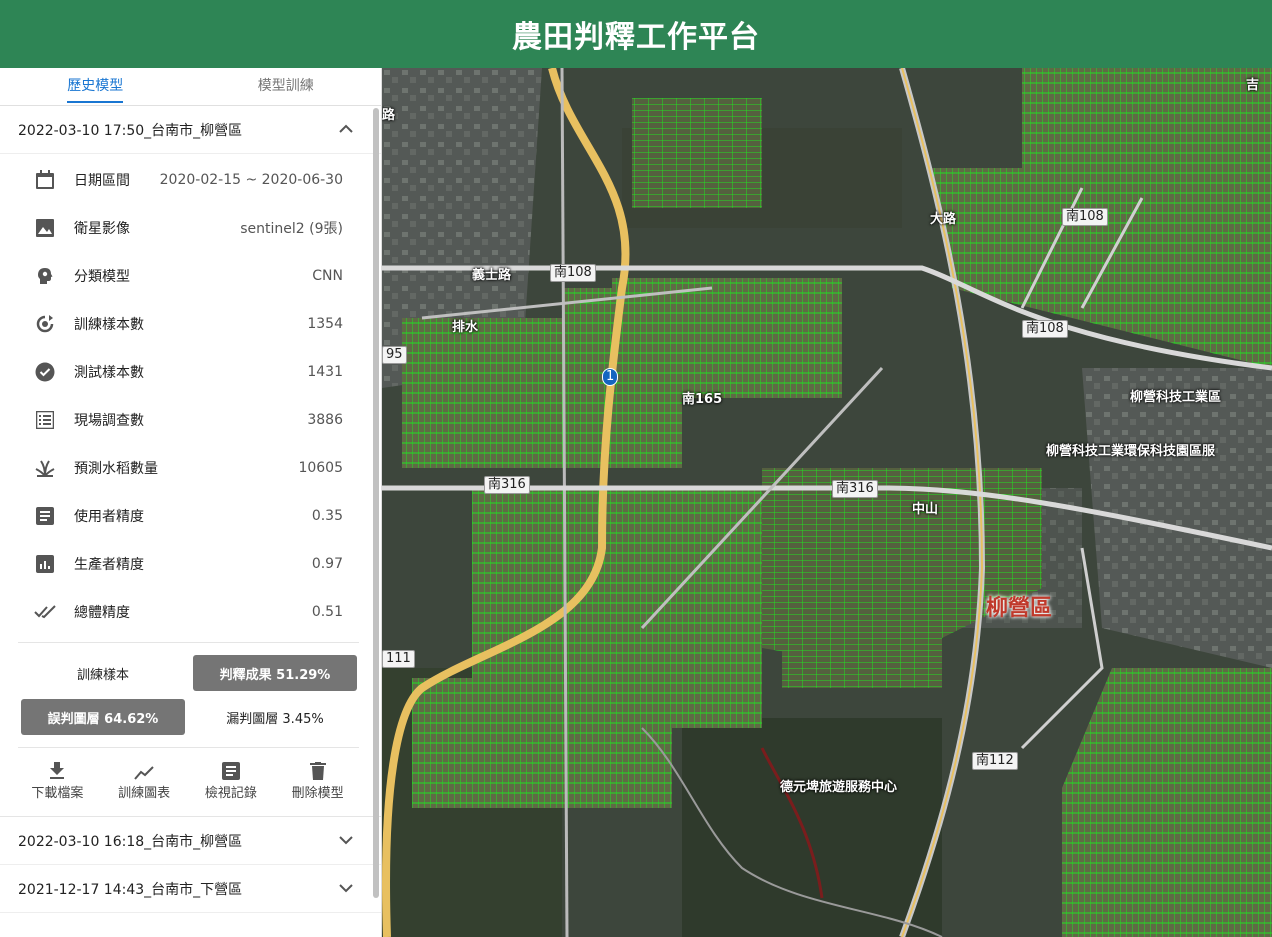 This screenshot has height=937, width=1272. I want to click on detail-row-user-accuracy: 使用者精度 0.35, so click(190, 516).